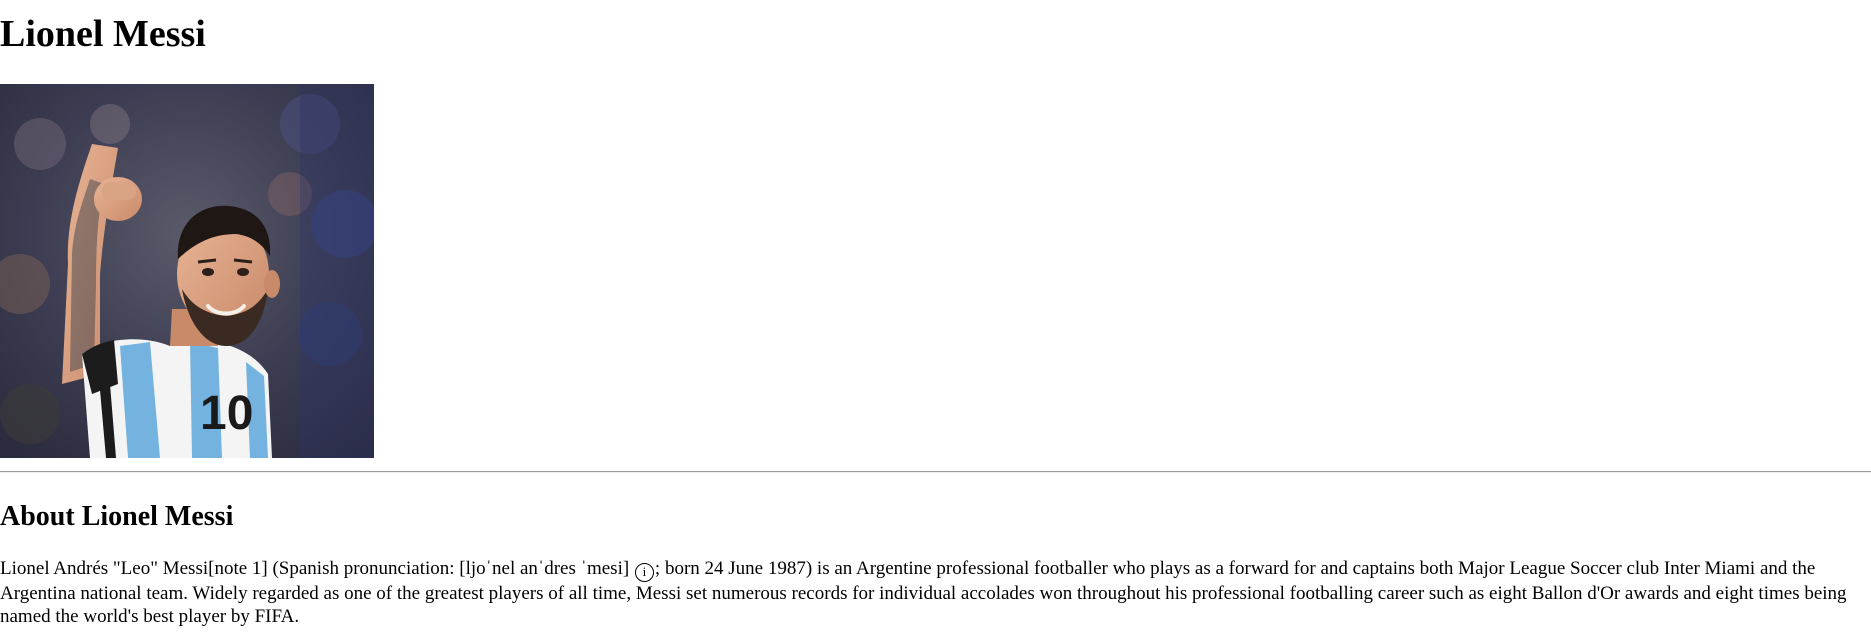  Describe the element at coordinates (103, 34) in the screenshot. I see `page-title: Lionel Messi` at that location.